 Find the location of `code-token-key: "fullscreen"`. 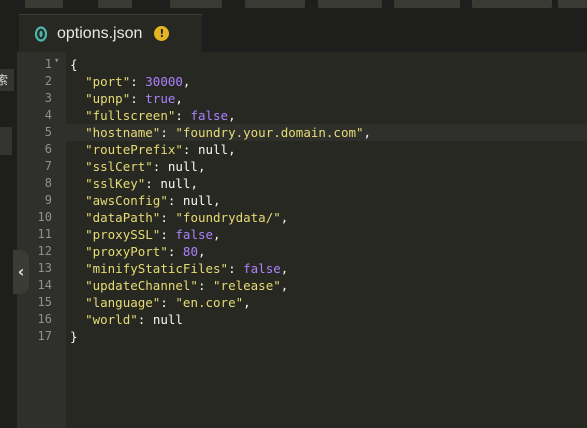

code-token-key: "fullscreen" is located at coordinates (130, 115).